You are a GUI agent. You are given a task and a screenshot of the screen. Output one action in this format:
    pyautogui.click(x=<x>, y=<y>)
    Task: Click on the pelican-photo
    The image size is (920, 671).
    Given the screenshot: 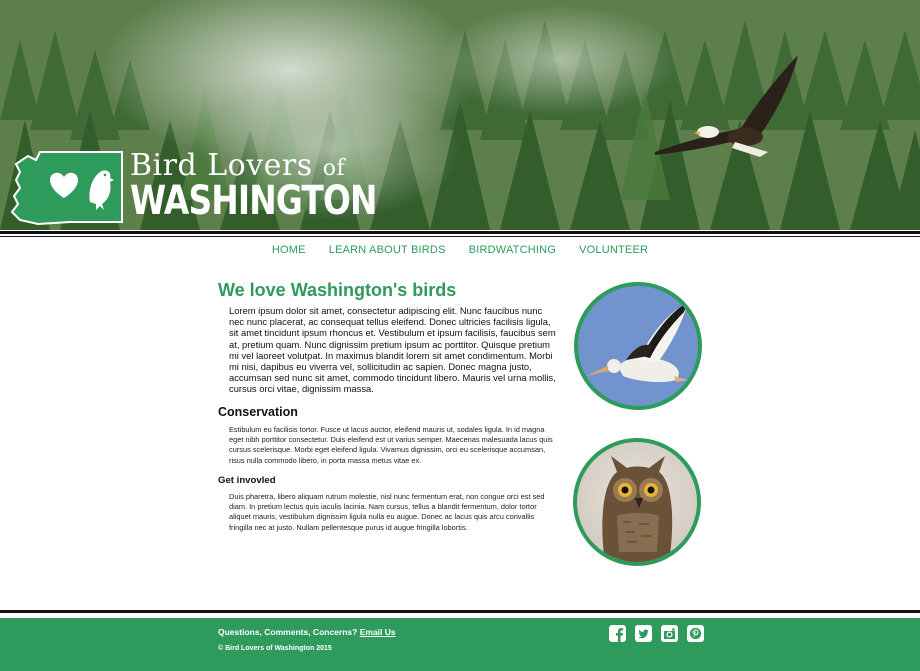 What is the action you would take?
    pyautogui.click(x=638, y=346)
    